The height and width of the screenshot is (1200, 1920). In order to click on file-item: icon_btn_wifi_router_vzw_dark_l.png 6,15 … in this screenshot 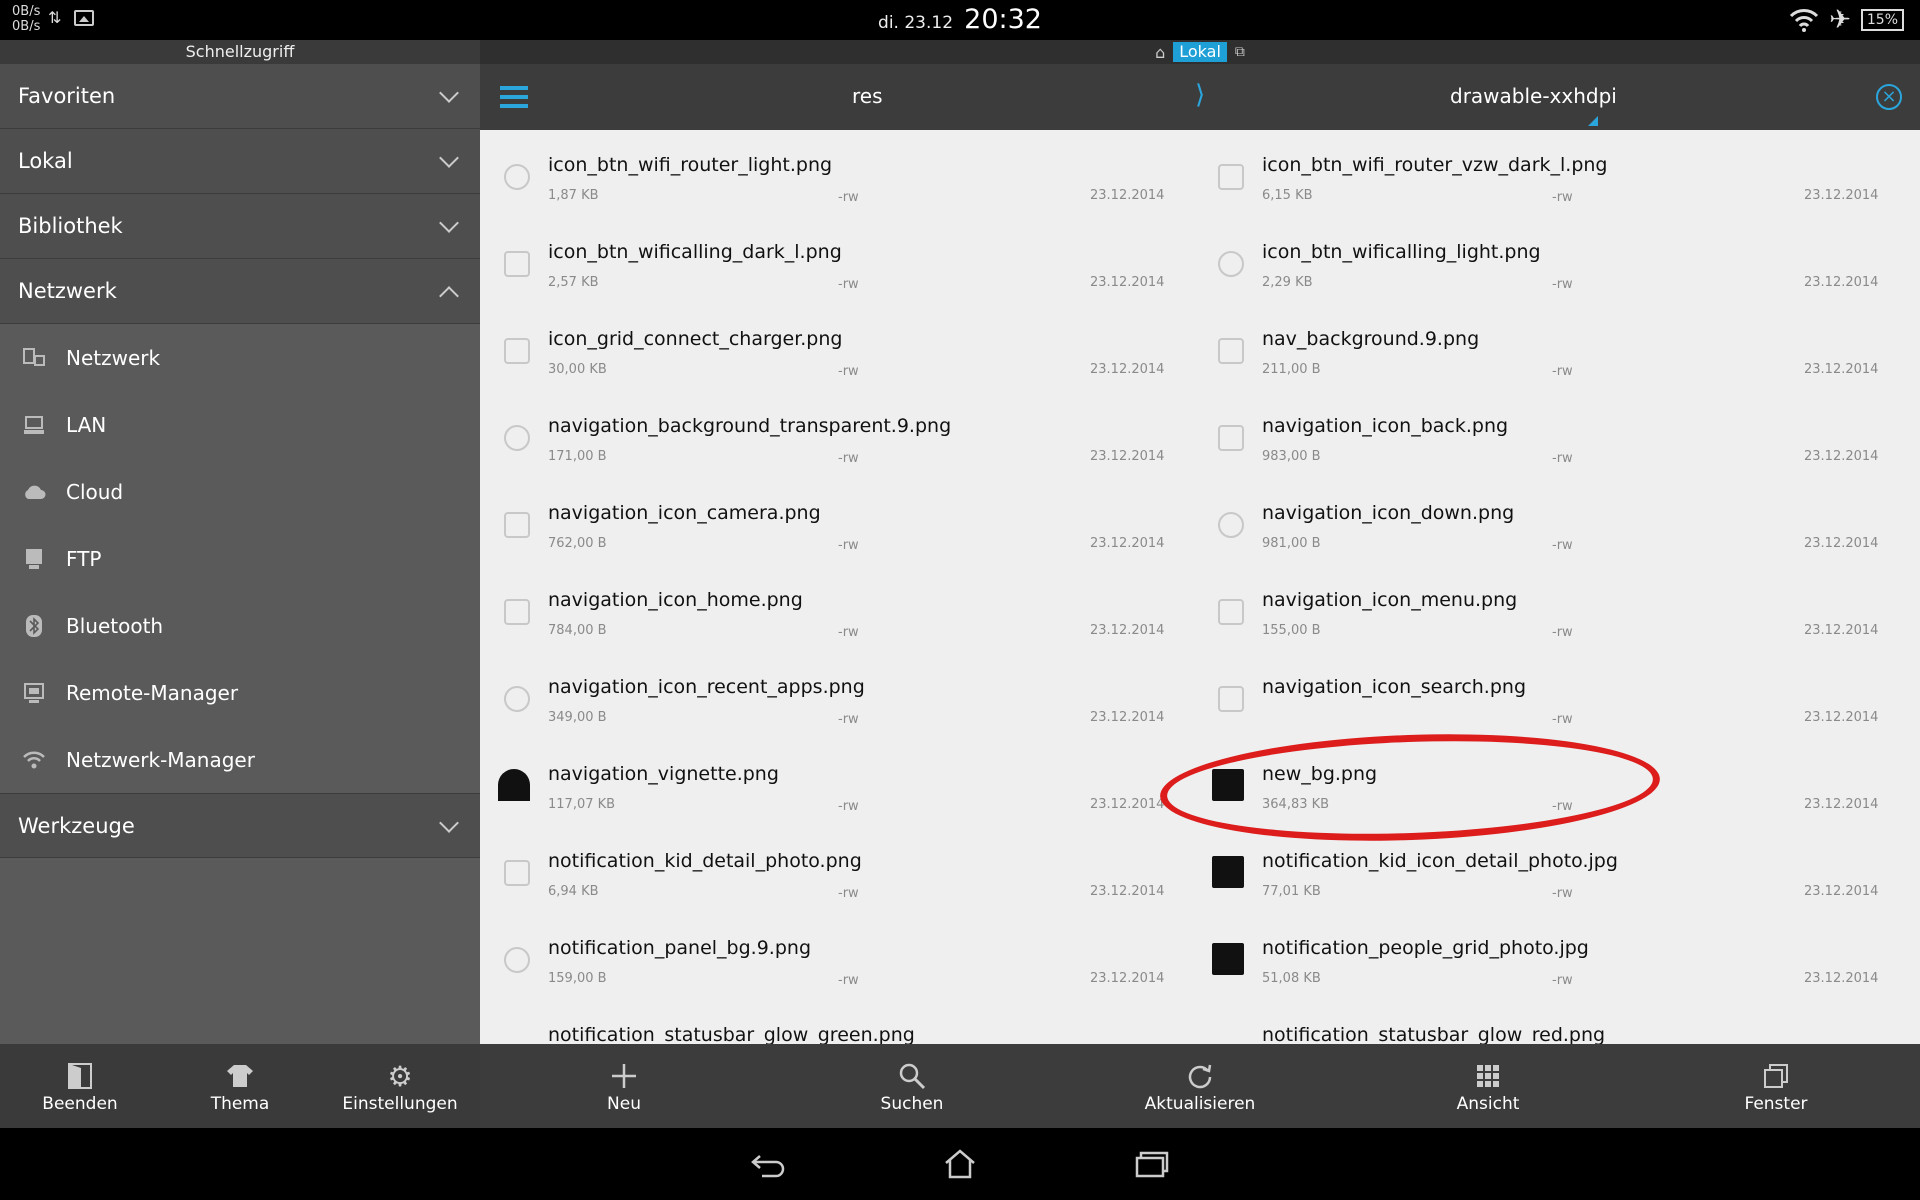, I will do `click(1551, 173)`.